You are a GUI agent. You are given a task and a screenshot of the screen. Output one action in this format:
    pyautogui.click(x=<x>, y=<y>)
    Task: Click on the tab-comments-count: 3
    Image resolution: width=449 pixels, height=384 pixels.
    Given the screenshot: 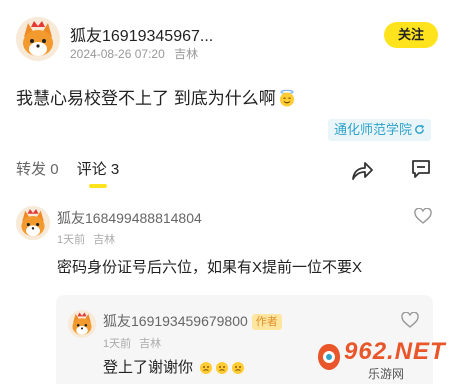 What is the action you would take?
    pyautogui.click(x=115, y=169)
    